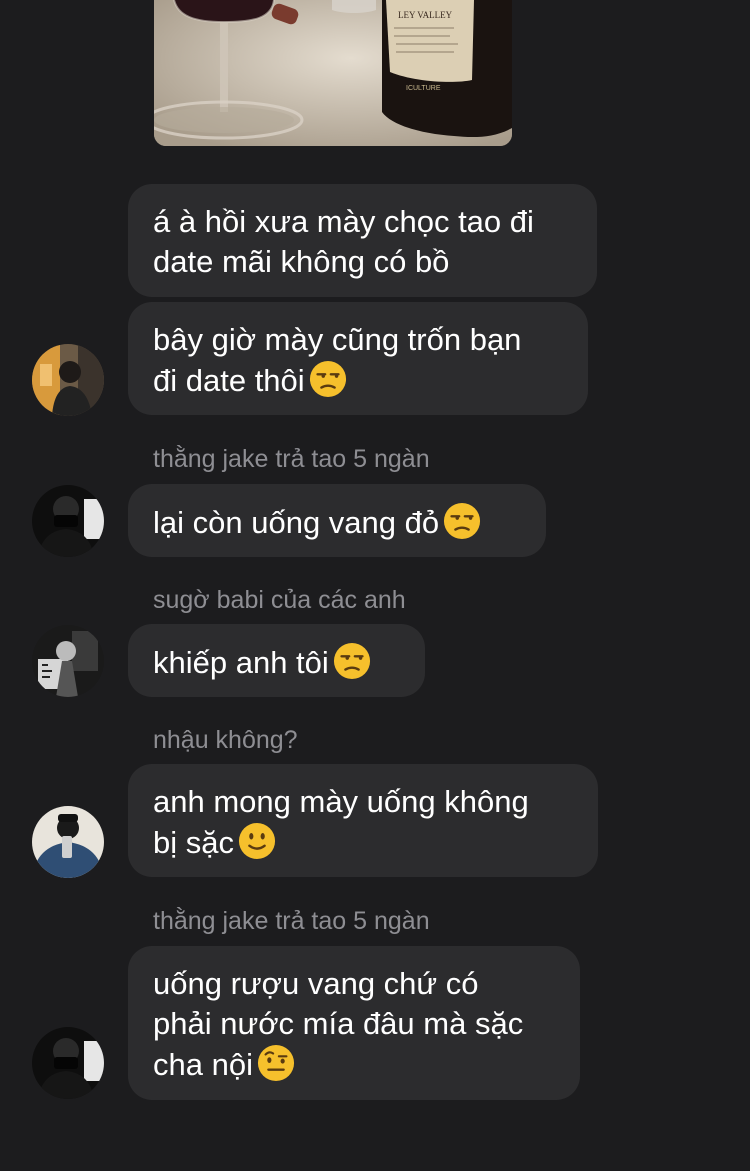 The width and height of the screenshot is (750, 1171). Describe the element at coordinates (193, 842) in the screenshot. I see `message-text: bị sặc` at that location.